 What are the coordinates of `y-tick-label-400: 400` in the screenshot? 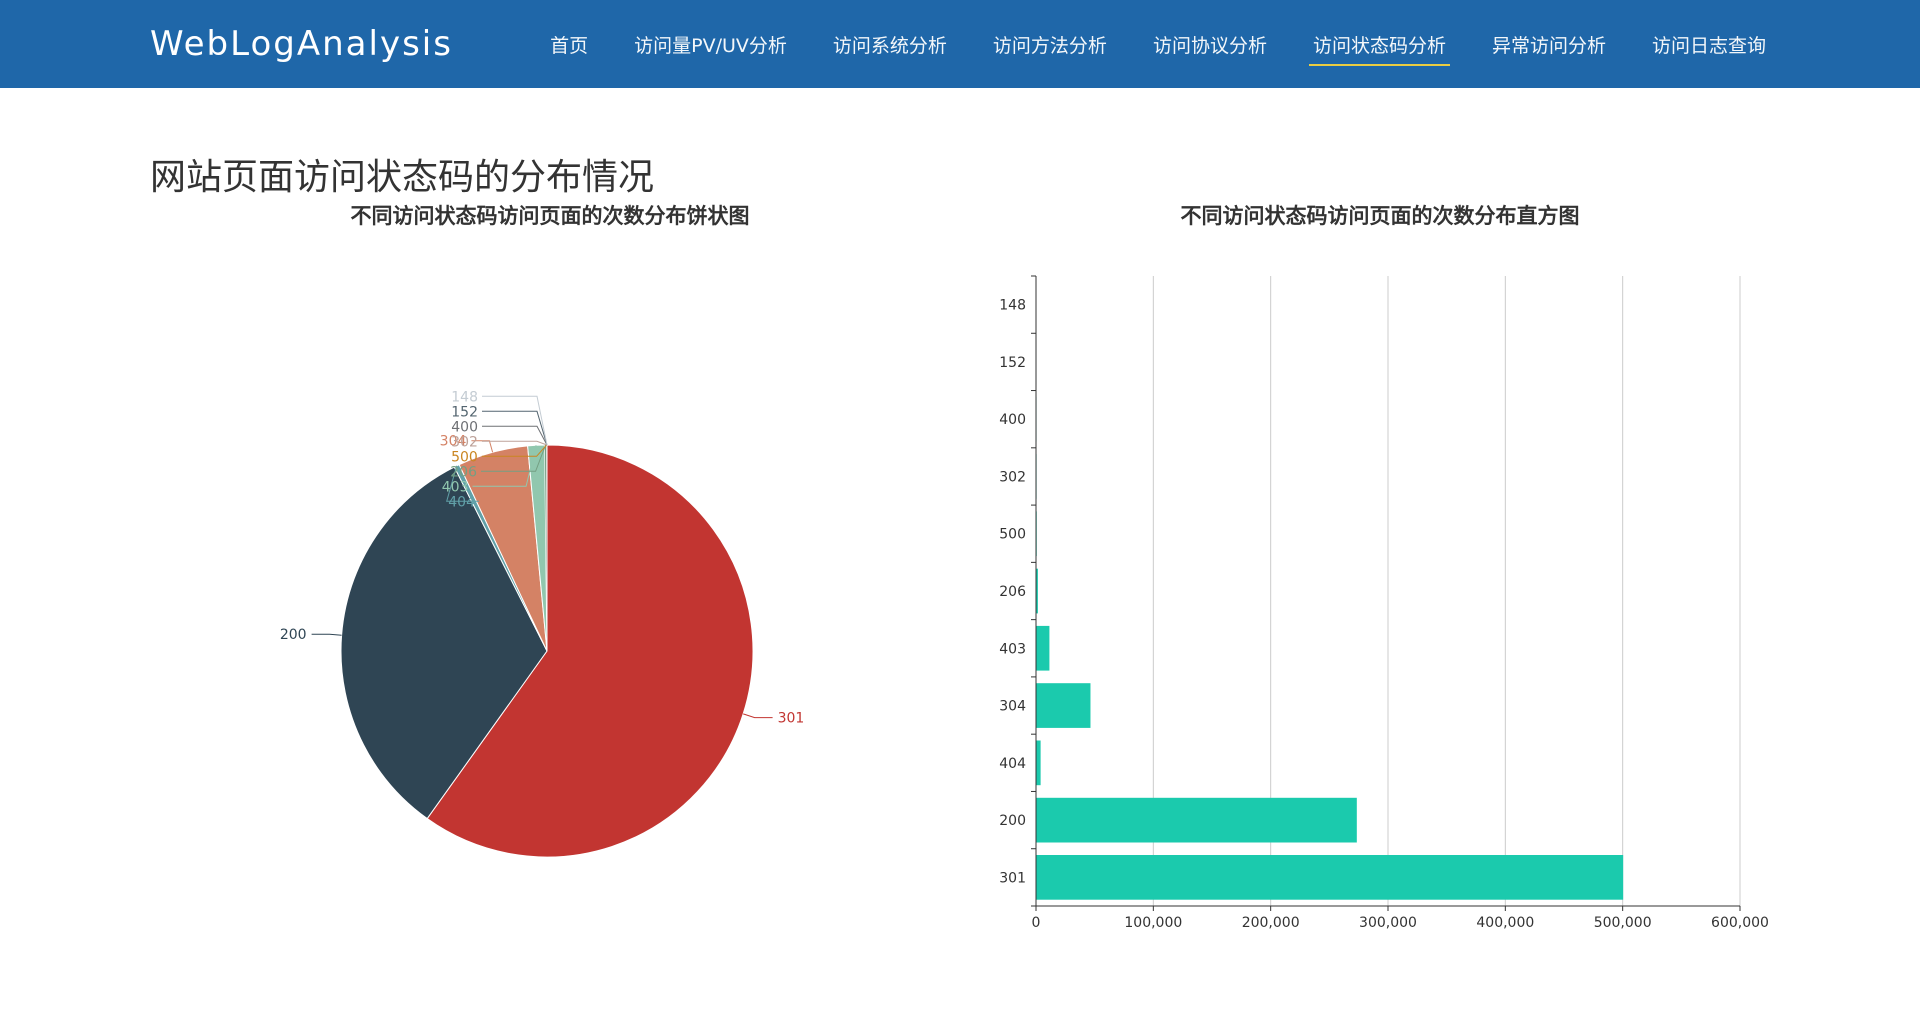 It's located at (1012, 420).